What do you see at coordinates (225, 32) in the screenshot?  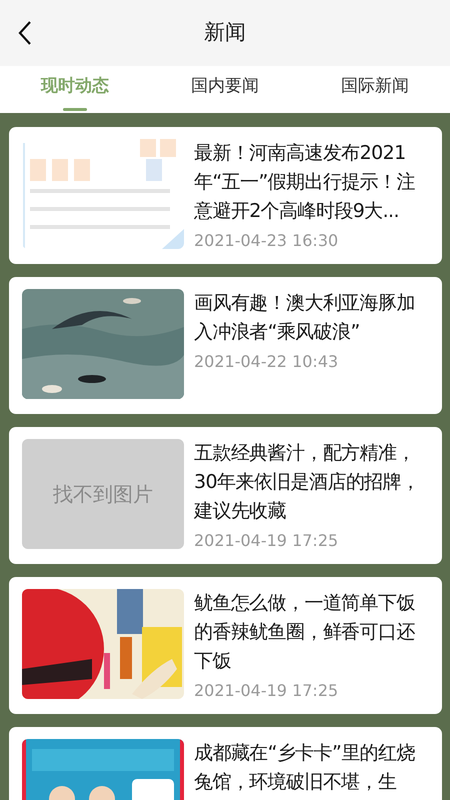 I see `page-title: 新闻` at bounding box center [225, 32].